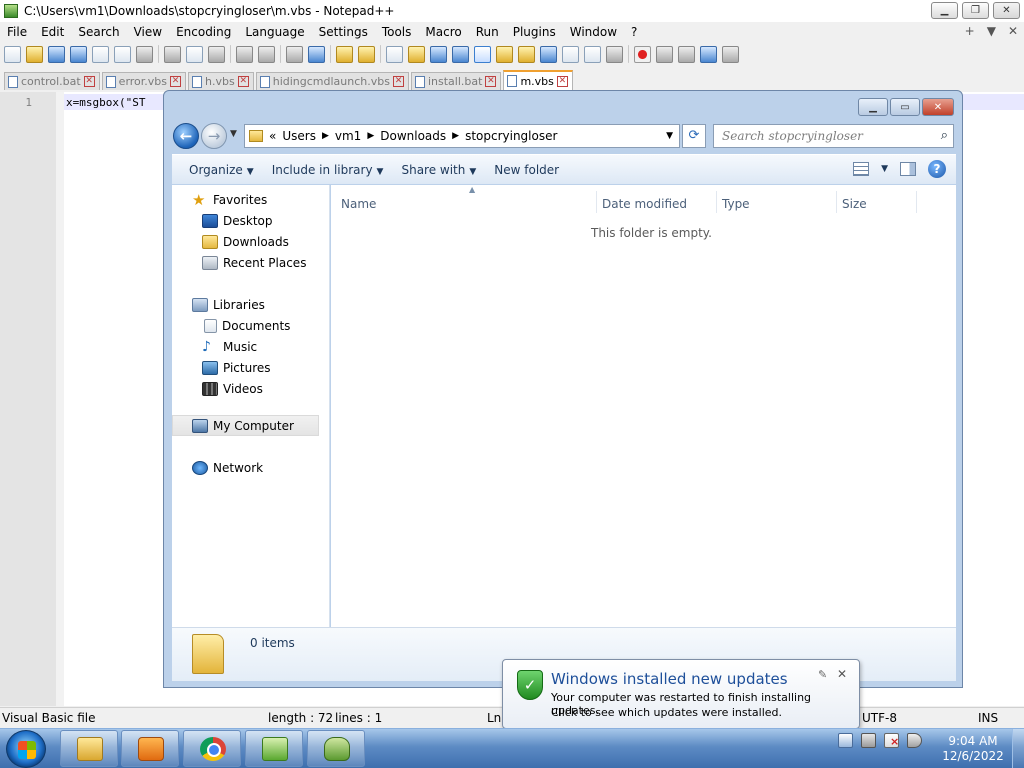 Image resolution: width=1024 pixels, height=768 pixels. Describe the element at coordinates (944, 10) in the screenshot. I see `minimize-button: ▁` at that location.